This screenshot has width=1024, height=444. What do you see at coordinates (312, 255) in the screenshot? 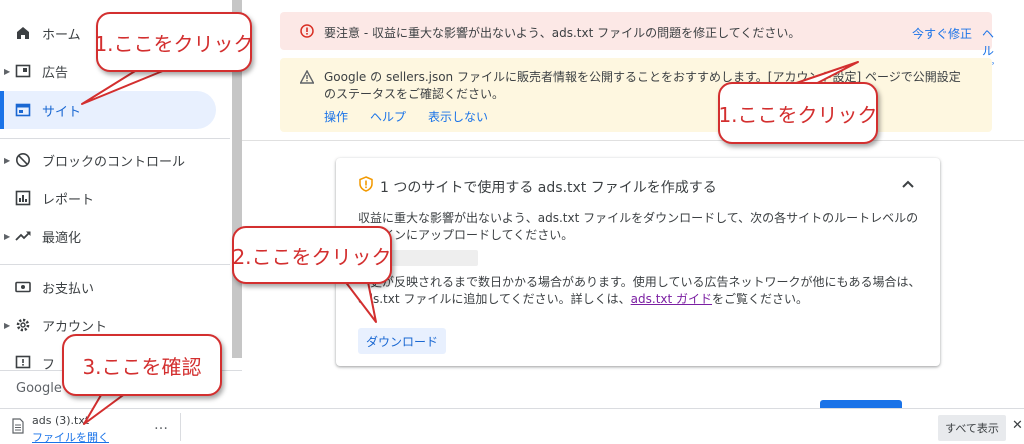
I see `callout-click-download: 2.ここをクリック` at bounding box center [312, 255].